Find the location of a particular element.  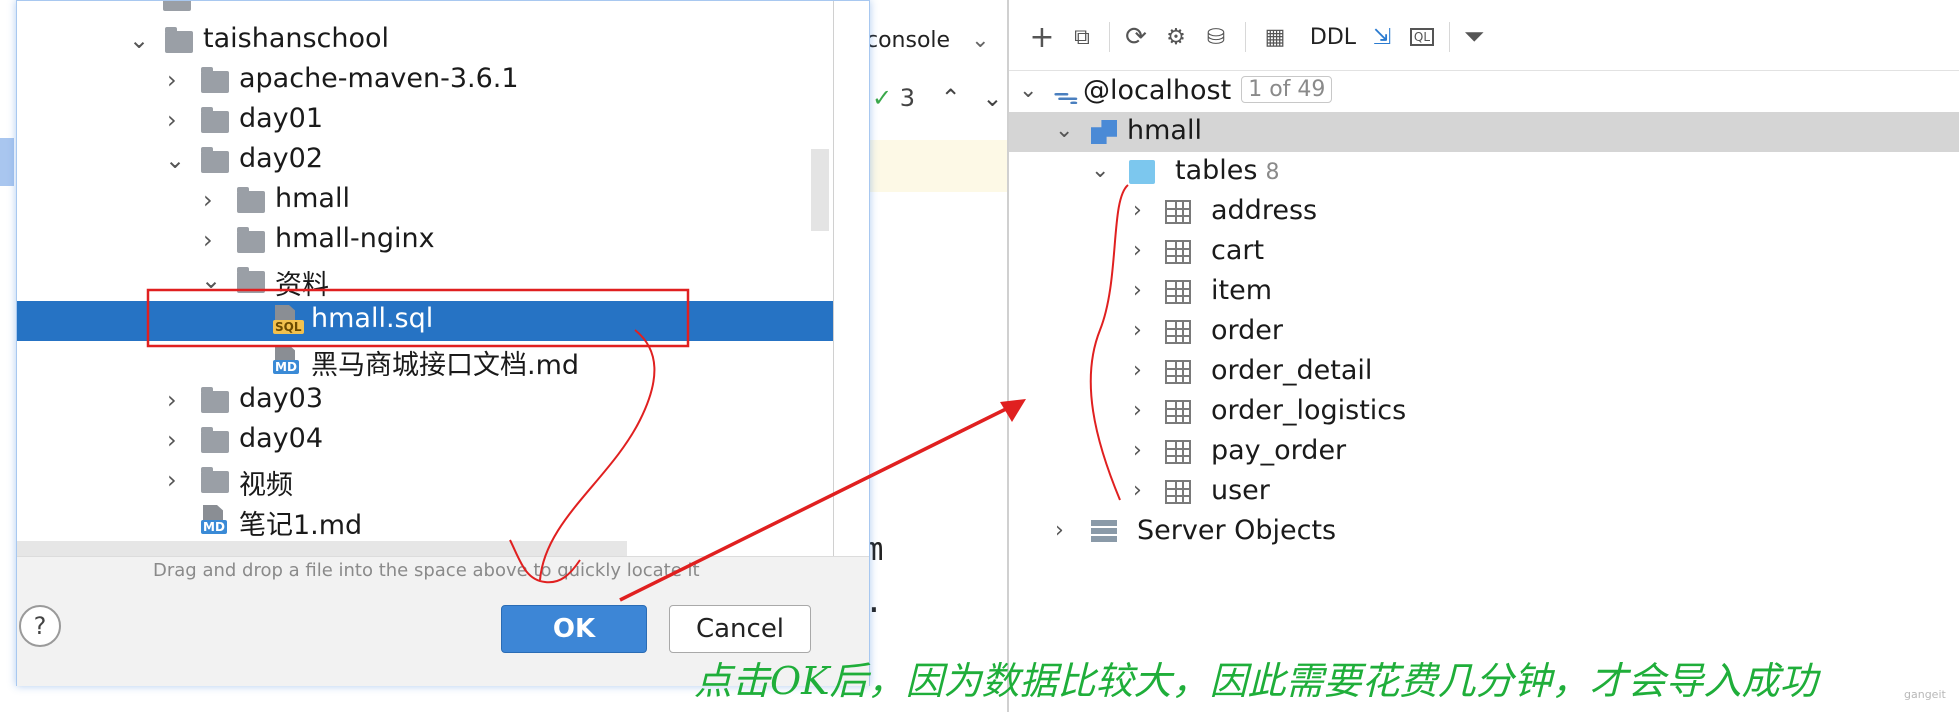

table-label: item is located at coordinates (1242, 290).